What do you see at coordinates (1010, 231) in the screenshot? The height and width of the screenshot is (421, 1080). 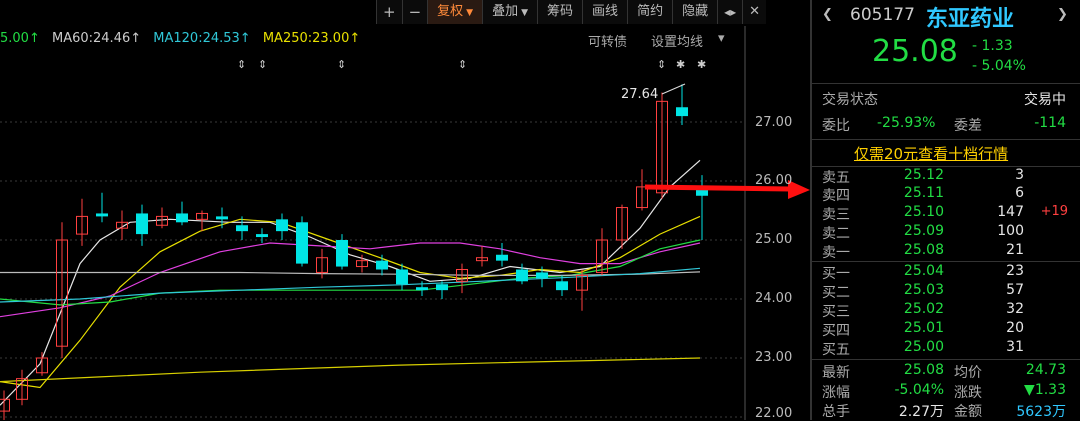 I see `ask-volume: 100` at bounding box center [1010, 231].